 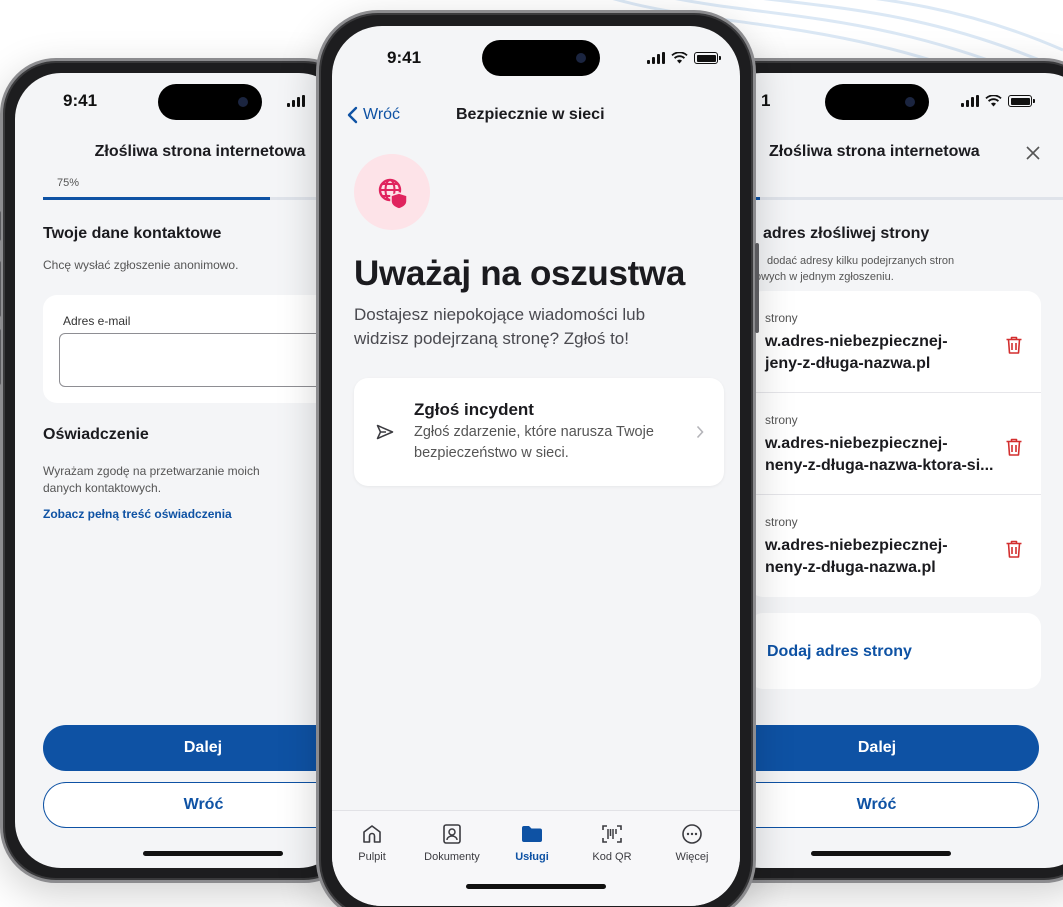 What do you see at coordinates (530, 114) in the screenshot?
I see `nav-title: Bezpiecznie w sieci` at bounding box center [530, 114].